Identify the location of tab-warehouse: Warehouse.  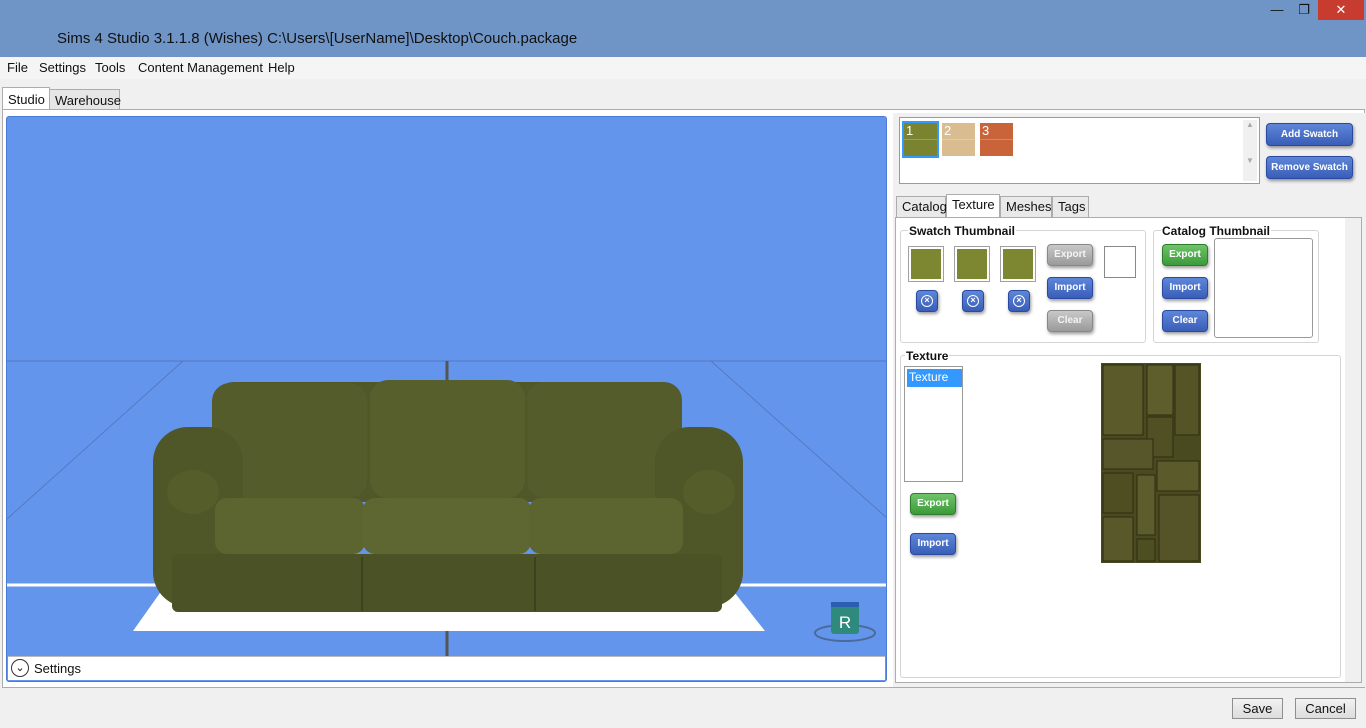
(85, 99).